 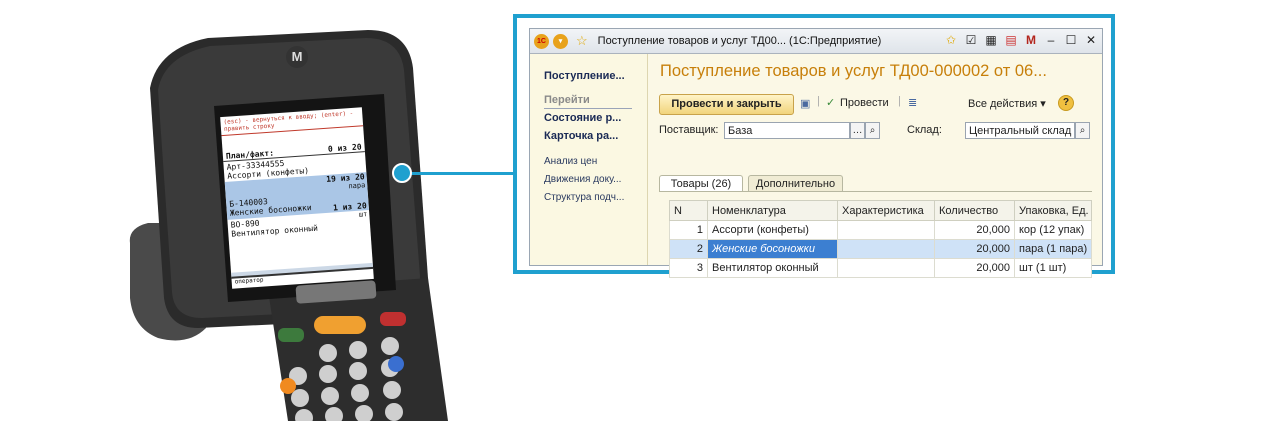 What do you see at coordinates (1053, 249) in the screenshot?
I see `cell-package: пара (1 пара)` at bounding box center [1053, 249].